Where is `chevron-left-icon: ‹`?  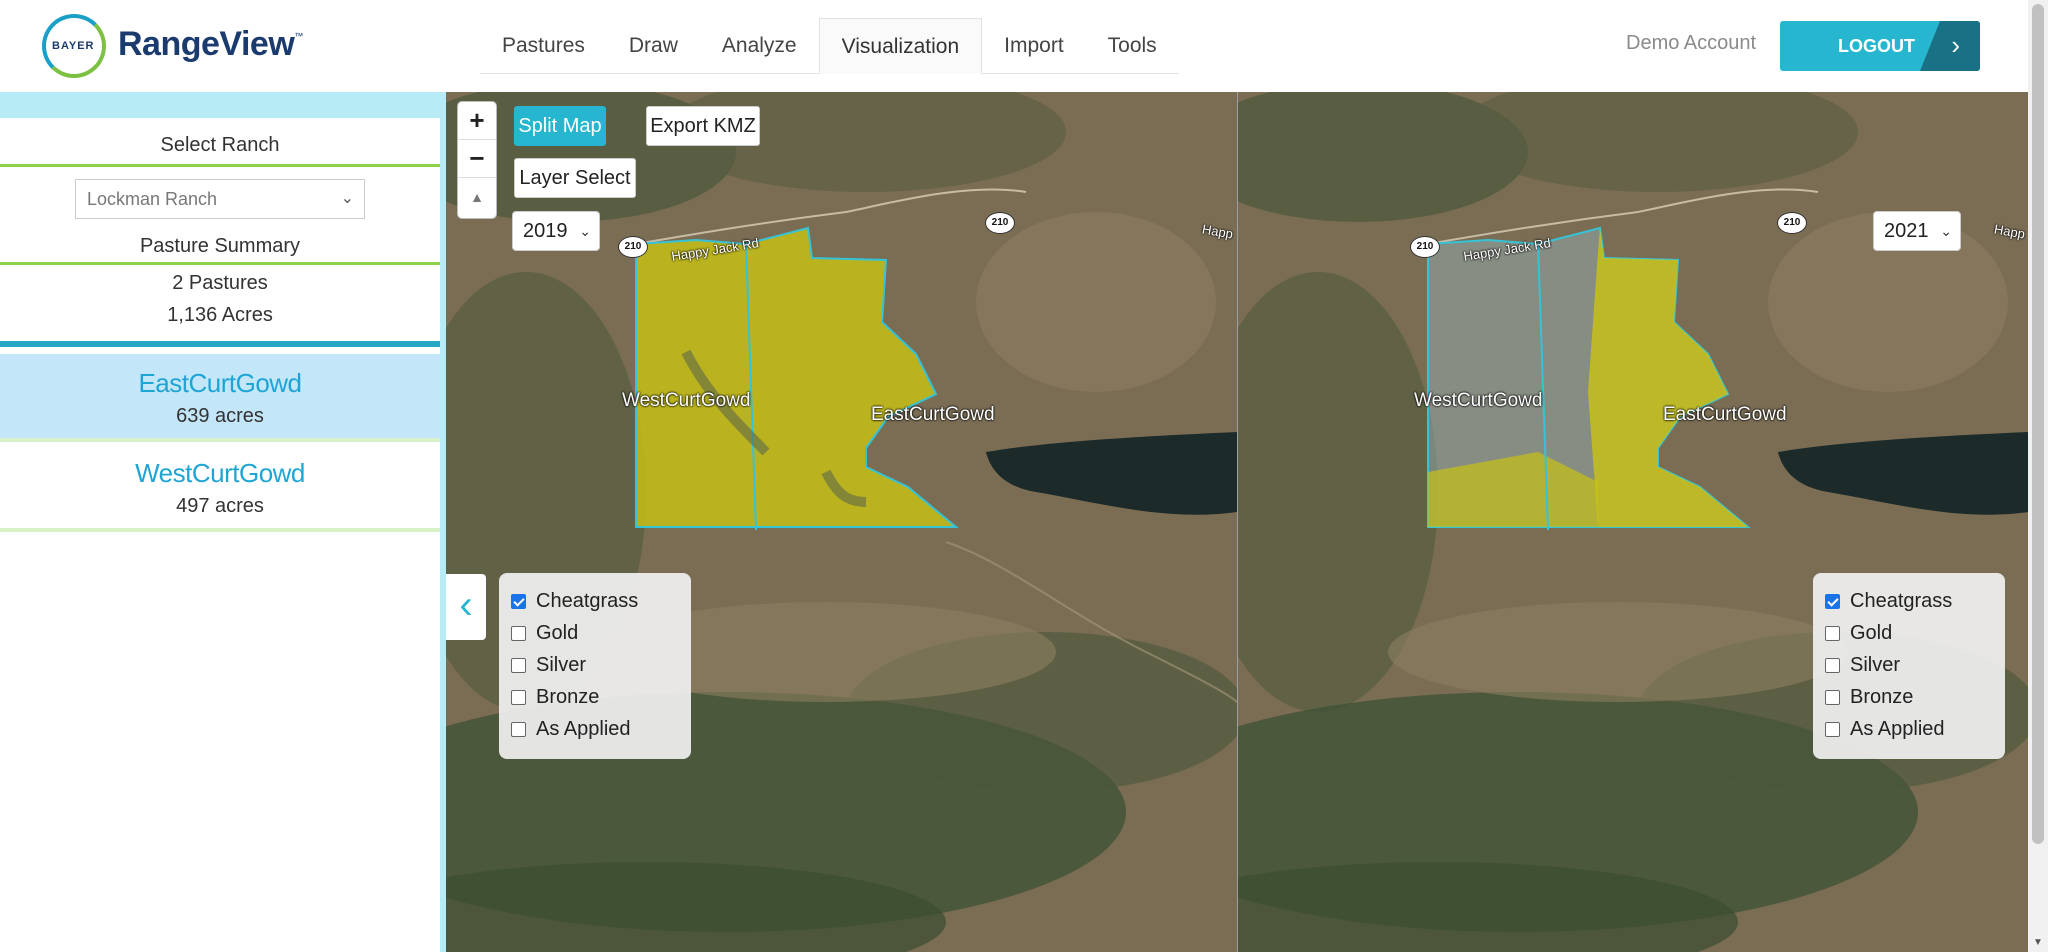 chevron-left-icon: ‹ is located at coordinates (466, 605).